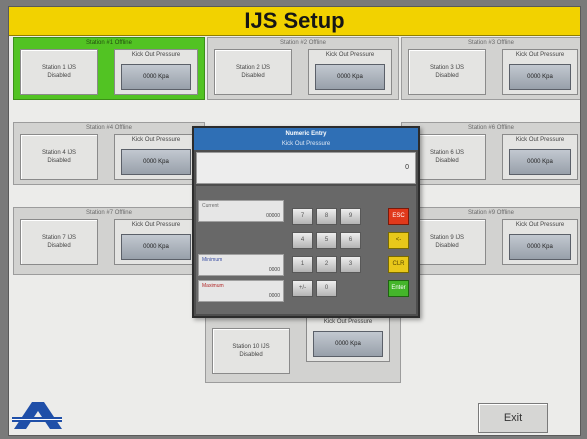 The height and width of the screenshot is (439, 587). I want to click on minimum-value: 0000, so click(274, 270).